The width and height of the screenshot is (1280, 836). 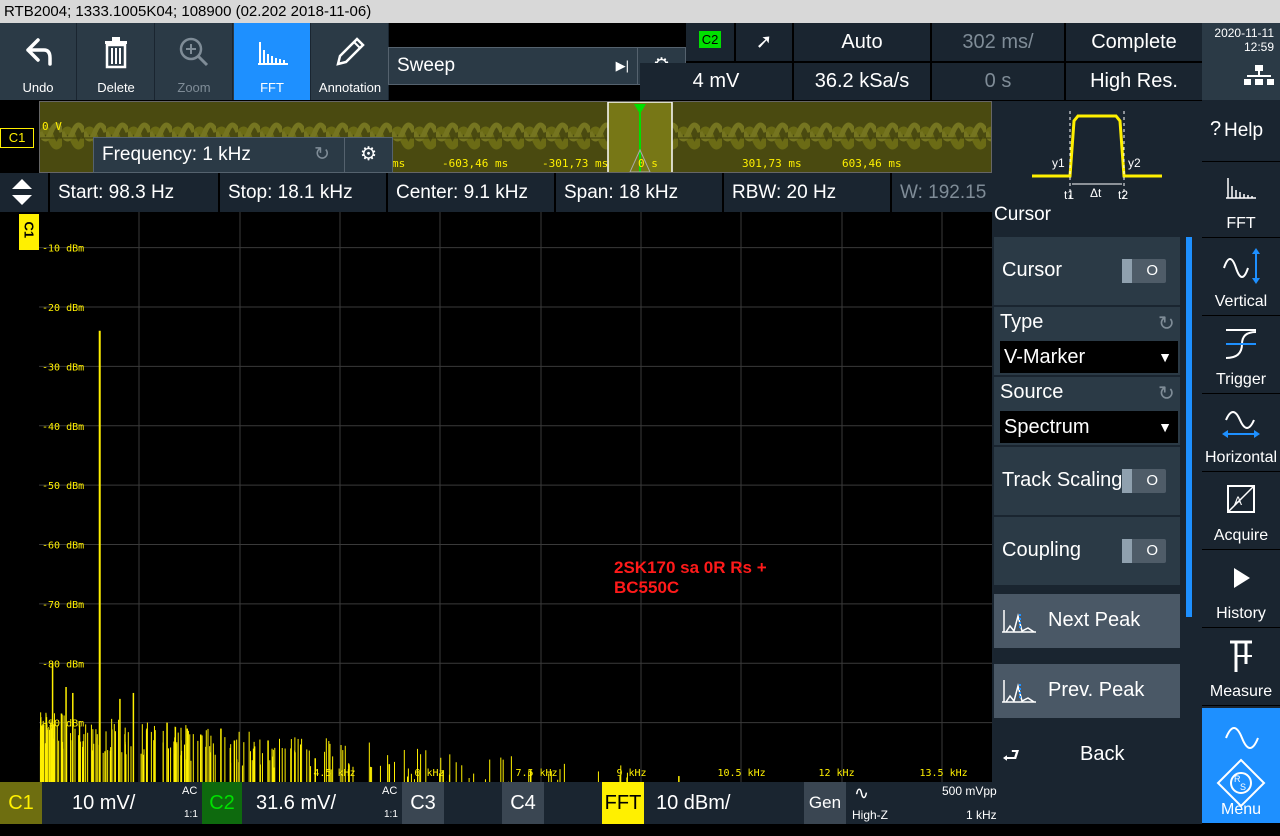 What do you see at coordinates (1241, 223) in the screenshot?
I see `menu-fft-label: FFT` at bounding box center [1241, 223].